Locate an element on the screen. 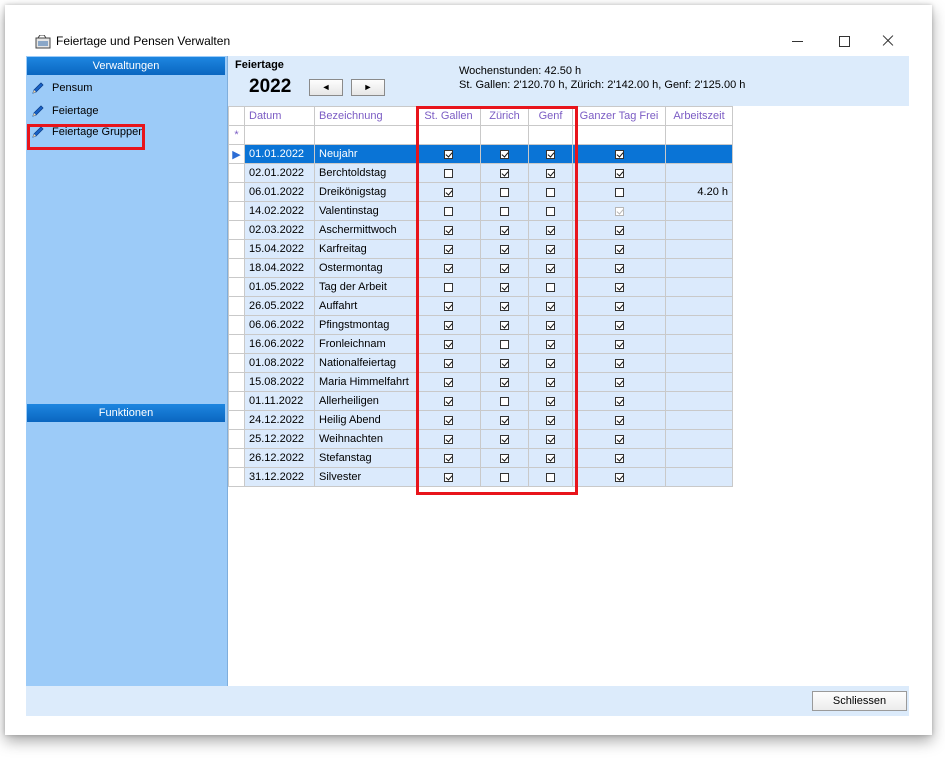 The width and height of the screenshot is (945, 764). cell-datum: 14.02.2022 is located at coordinates (279, 211).